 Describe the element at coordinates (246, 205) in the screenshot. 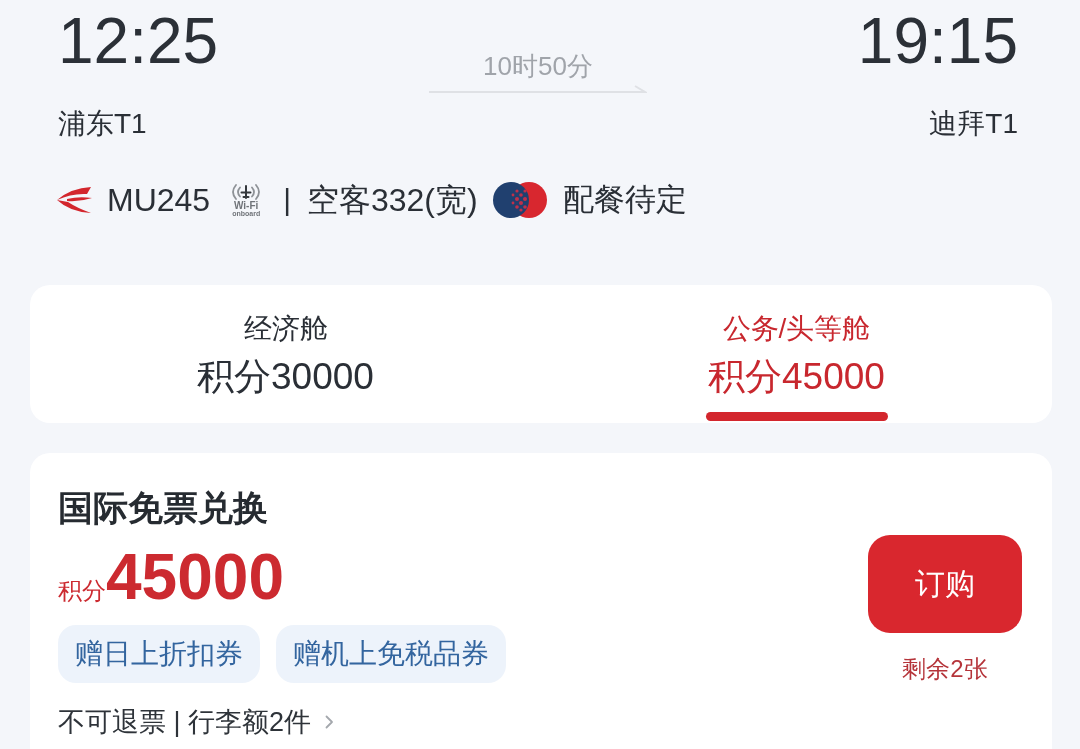

I see `wifi-label: Wi-Fi` at that location.